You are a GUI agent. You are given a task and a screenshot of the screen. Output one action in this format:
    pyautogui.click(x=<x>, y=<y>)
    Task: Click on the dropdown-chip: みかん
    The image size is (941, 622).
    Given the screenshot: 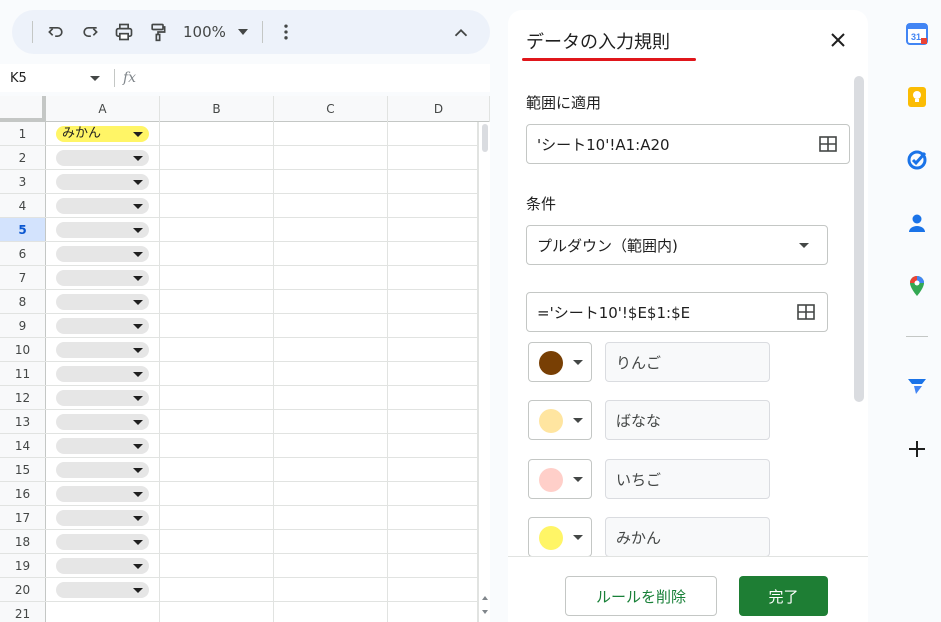 What is the action you would take?
    pyautogui.click(x=102, y=134)
    